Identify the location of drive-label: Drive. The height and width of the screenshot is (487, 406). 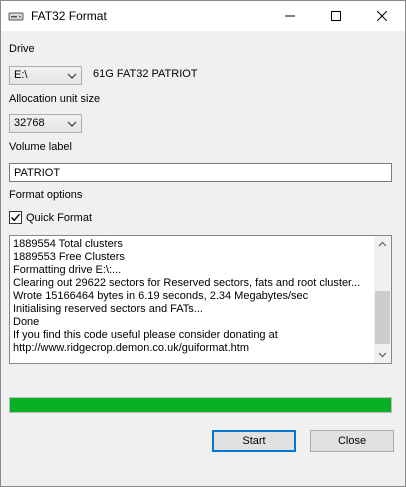
(22, 49).